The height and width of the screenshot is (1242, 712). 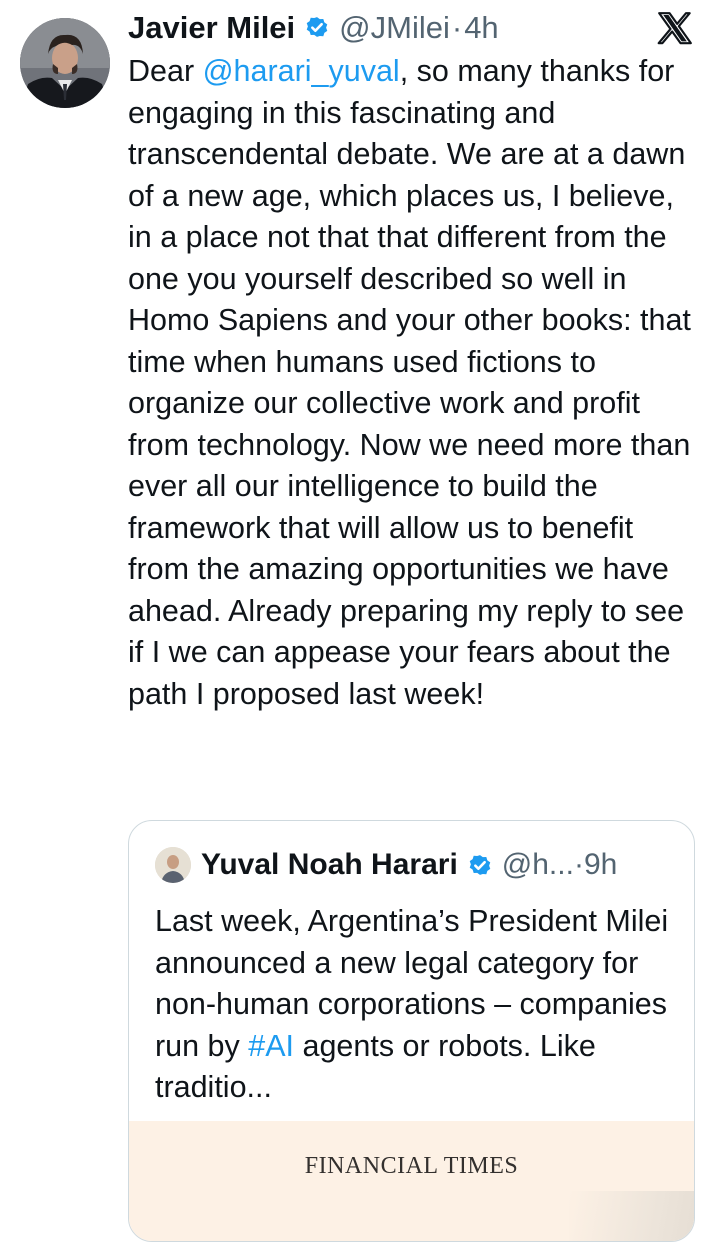 I want to click on tweet-greeting: Dear, so click(x=165, y=71).